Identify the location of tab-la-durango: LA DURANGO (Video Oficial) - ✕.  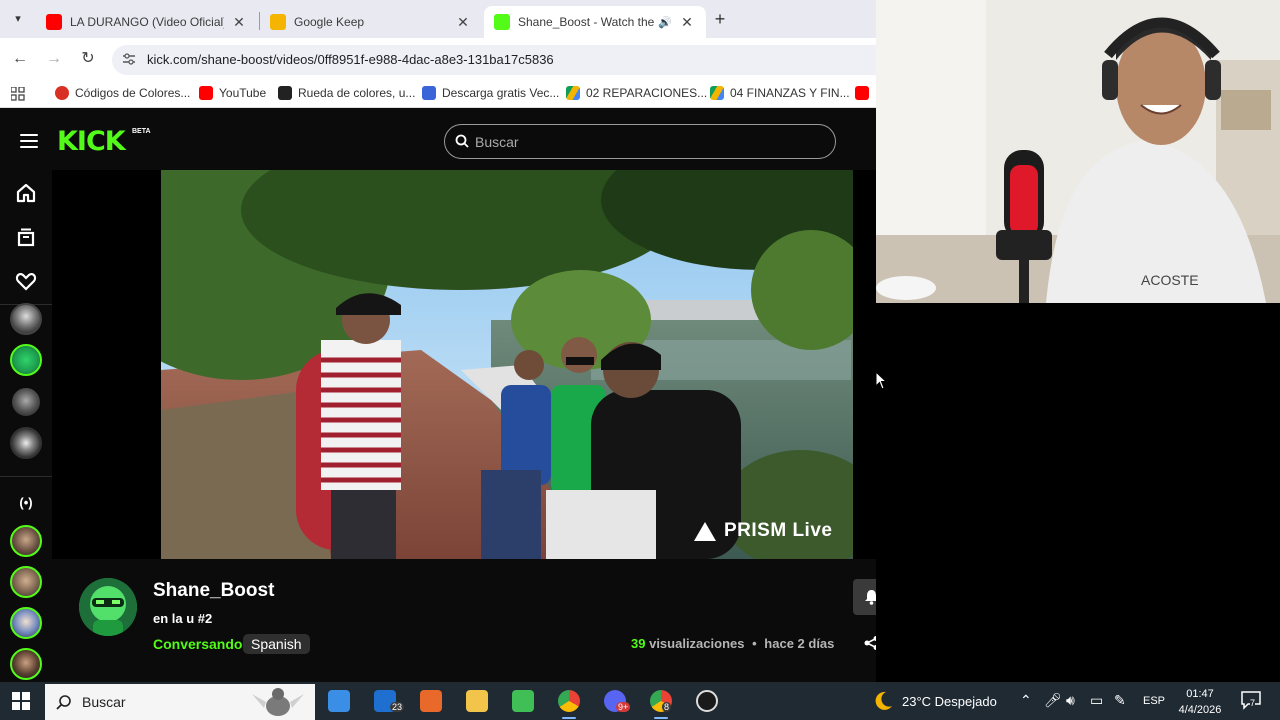
(147, 22).